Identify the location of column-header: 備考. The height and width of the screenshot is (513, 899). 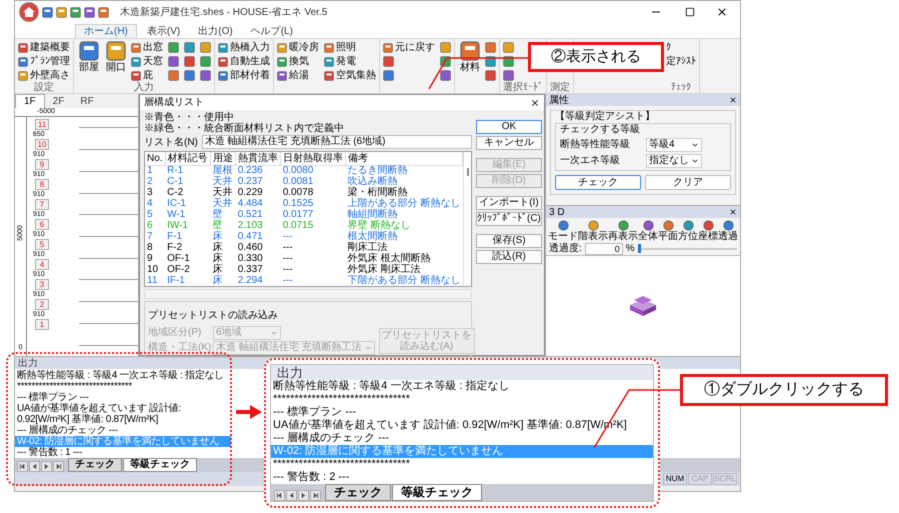
(404, 158).